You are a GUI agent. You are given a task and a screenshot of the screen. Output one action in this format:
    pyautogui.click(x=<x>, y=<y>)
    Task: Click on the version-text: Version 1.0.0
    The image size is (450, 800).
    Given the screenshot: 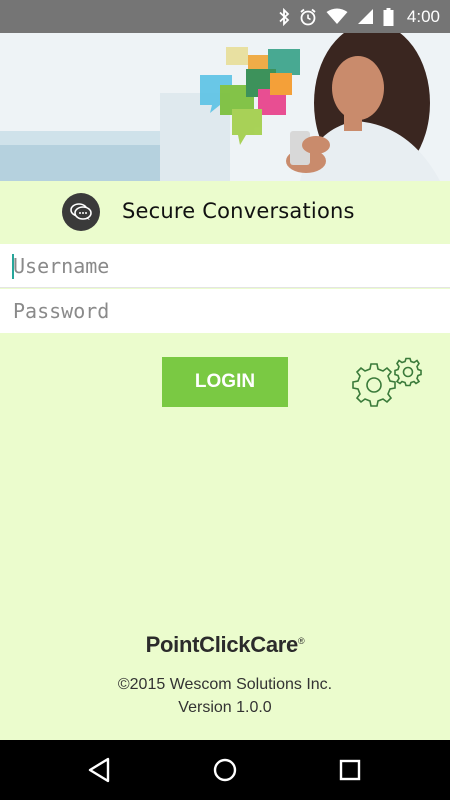 What is the action you would take?
    pyautogui.click(x=225, y=707)
    